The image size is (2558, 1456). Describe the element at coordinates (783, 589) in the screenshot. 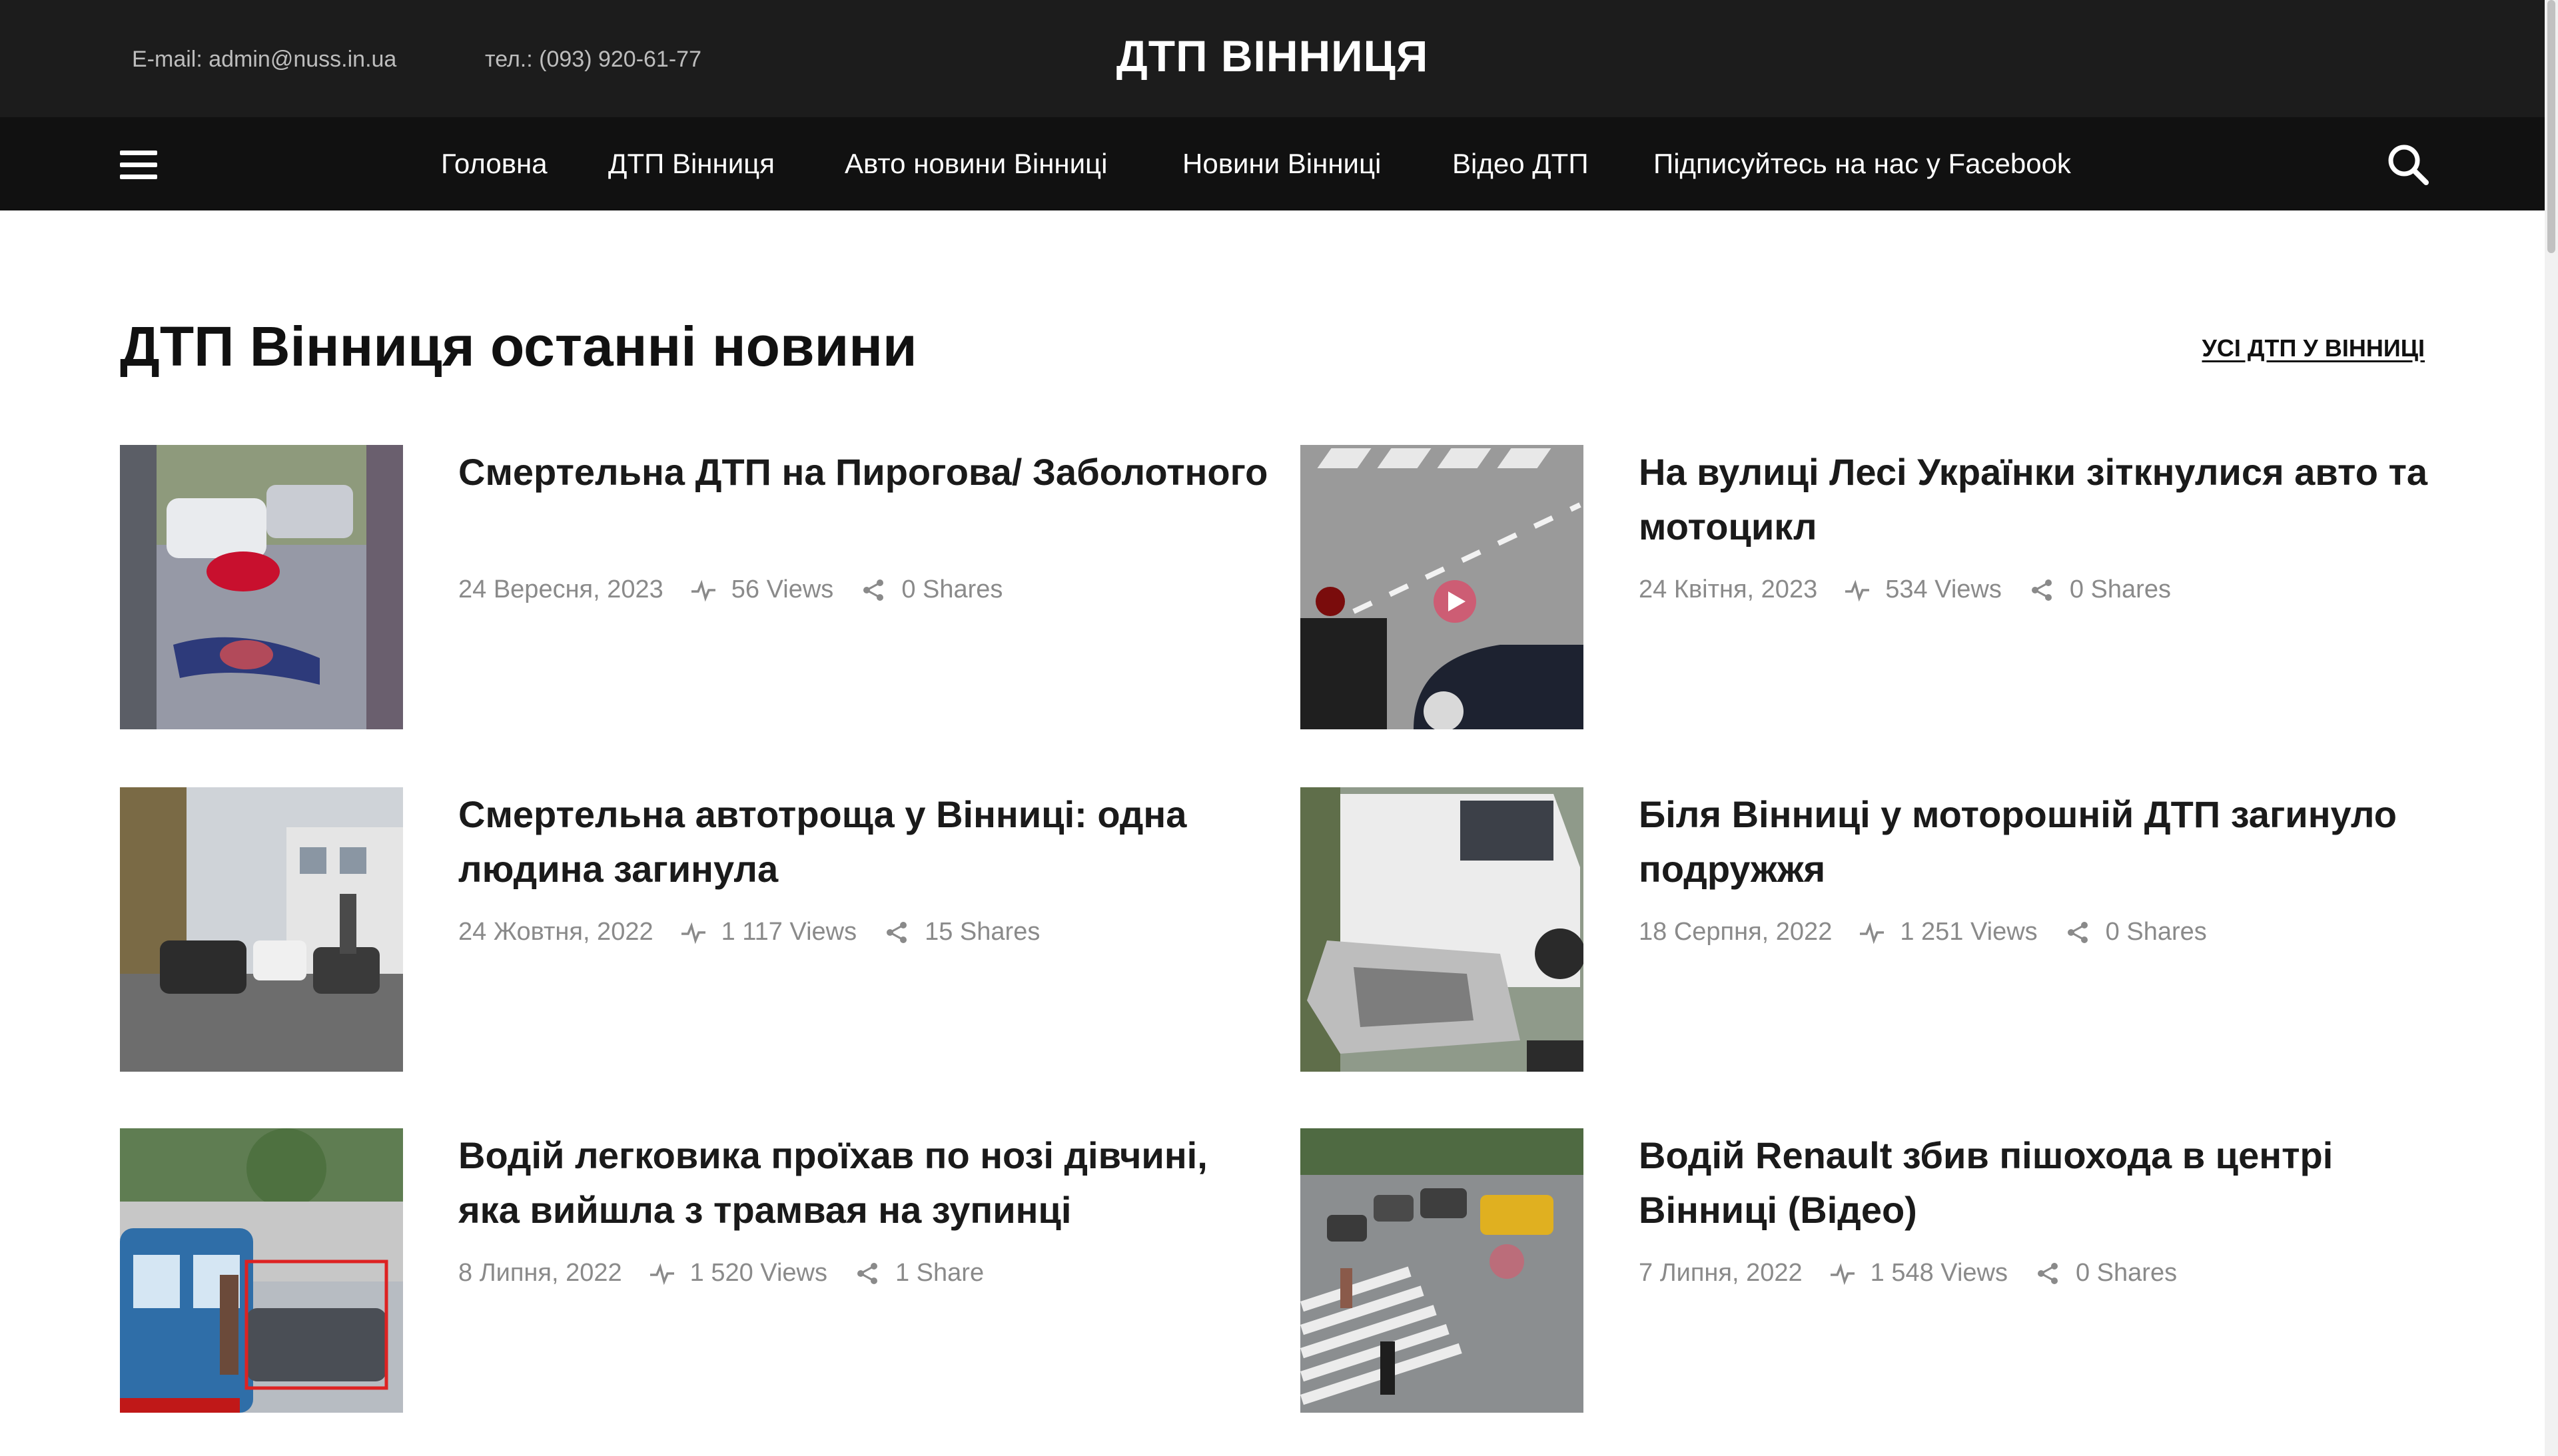

I see `article-views: 56 Views` at that location.